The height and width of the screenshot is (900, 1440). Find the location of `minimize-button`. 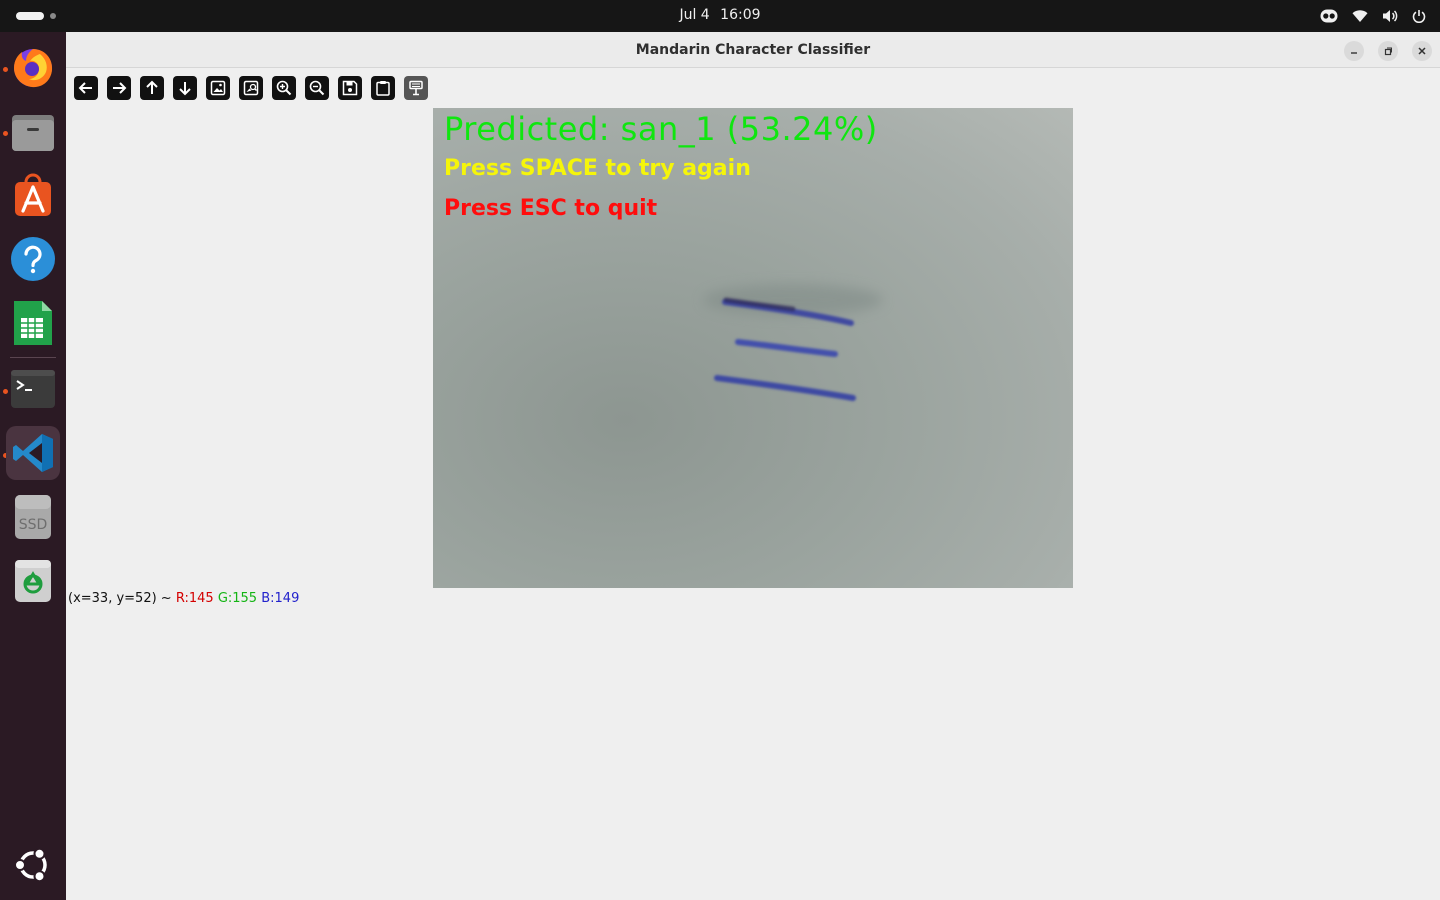

minimize-button is located at coordinates (1354, 51).